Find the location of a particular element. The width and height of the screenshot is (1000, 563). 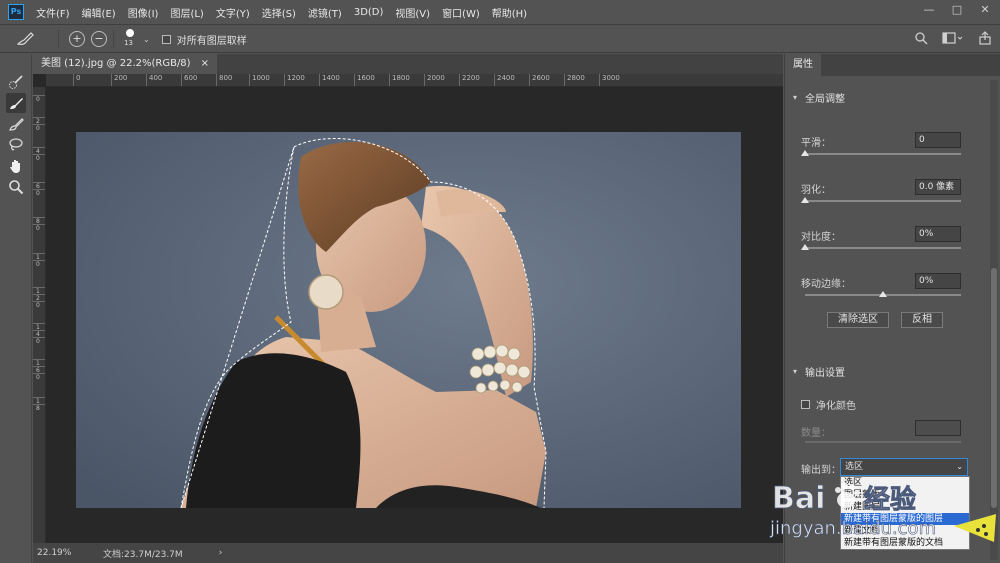

menu-3d: 3D(D) is located at coordinates (369, 12).